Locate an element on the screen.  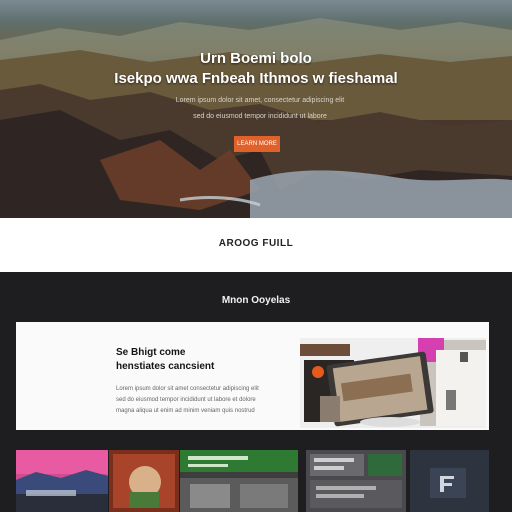
section-title: AROOG FUILL is located at coordinates (256, 243).